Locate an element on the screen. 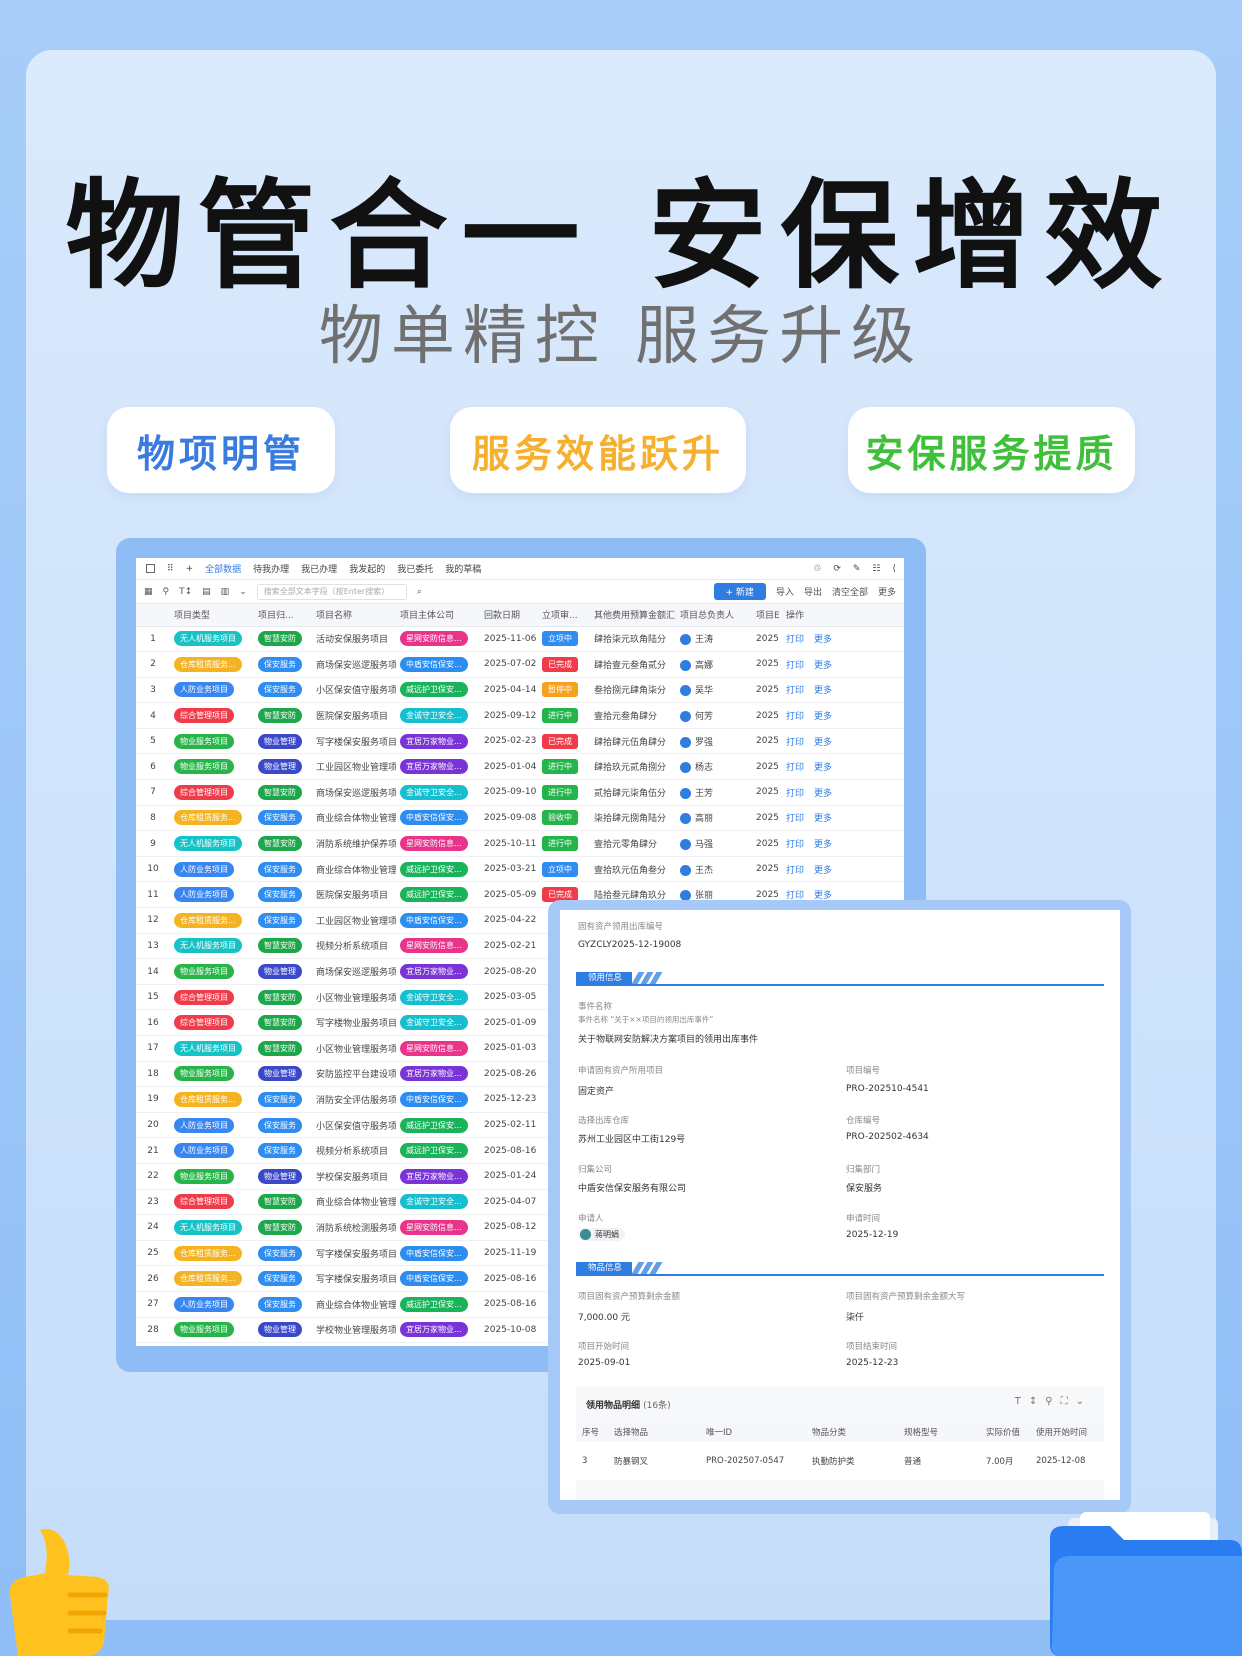  column-header: 项目类型 is located at coordinates (212, 615).